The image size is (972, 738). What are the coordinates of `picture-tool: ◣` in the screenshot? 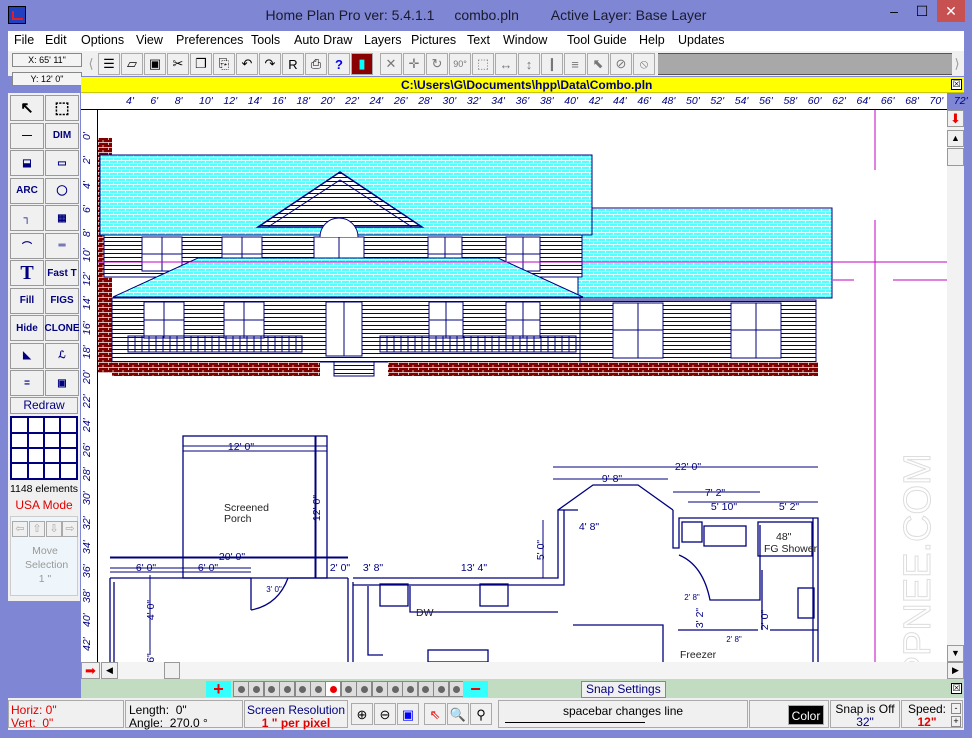 It's located at (27, 355).